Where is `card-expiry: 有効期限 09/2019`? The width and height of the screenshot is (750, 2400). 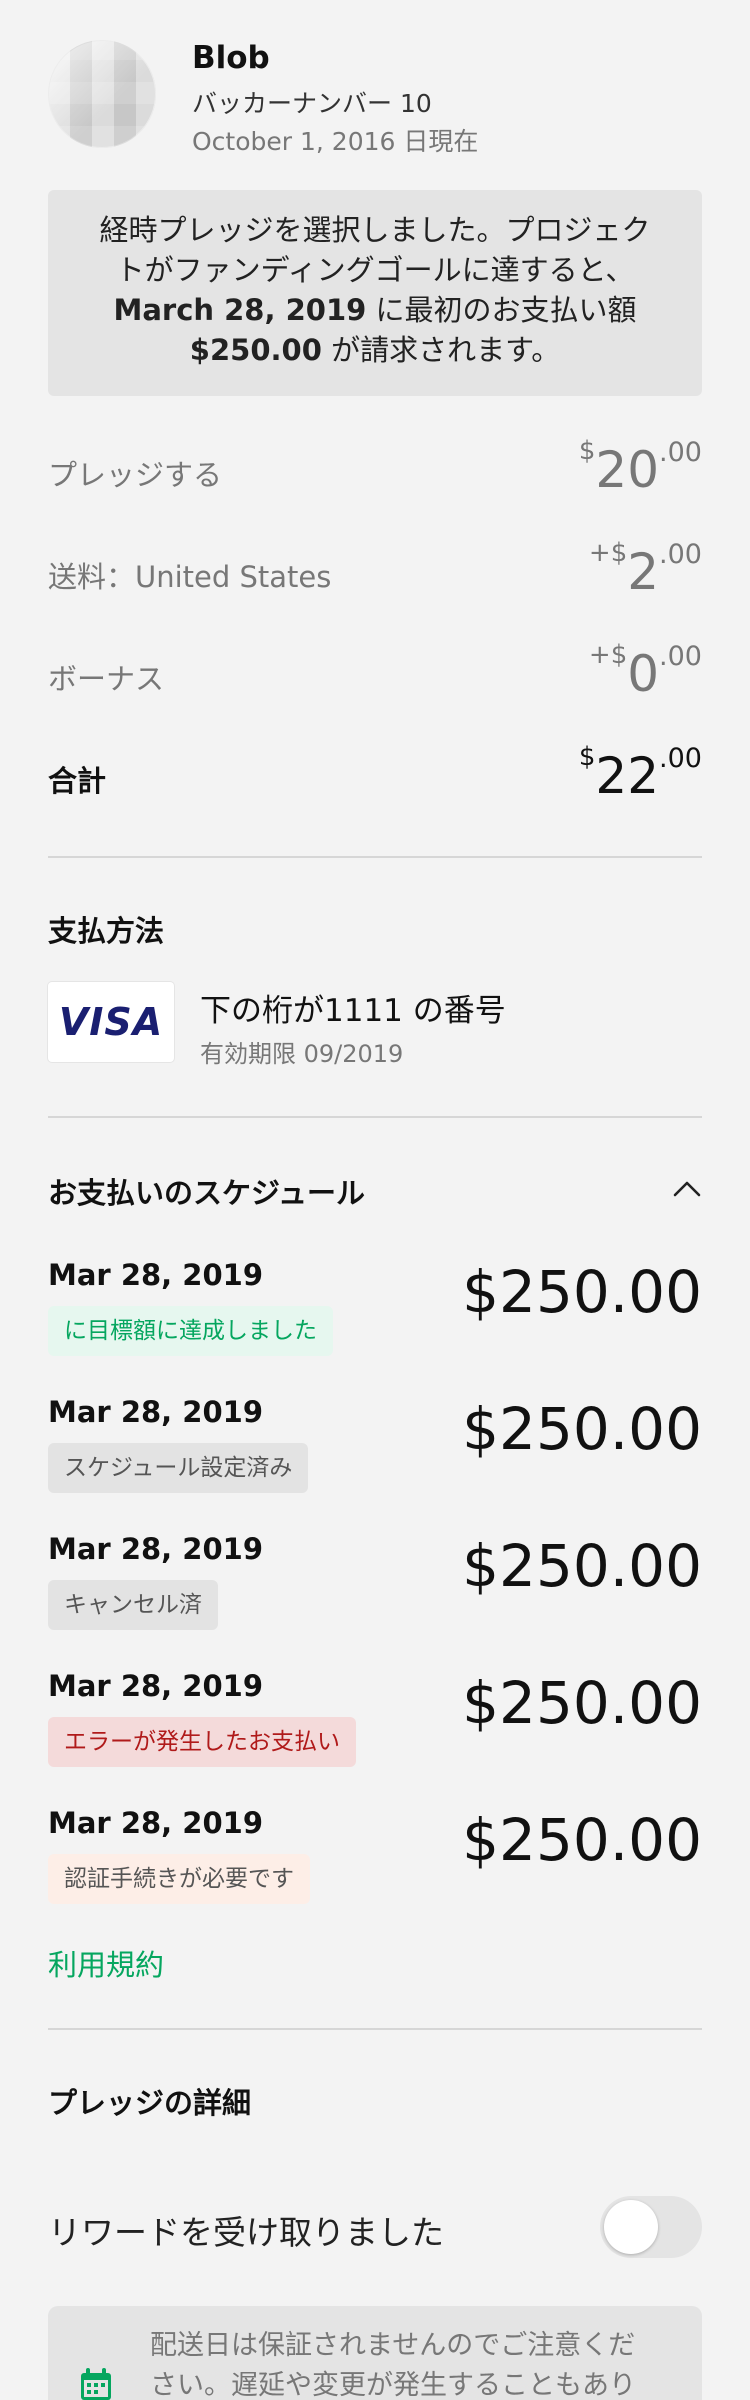
card-expiry: 有効期限 09/2019 is located at coordinates (302, 1054).